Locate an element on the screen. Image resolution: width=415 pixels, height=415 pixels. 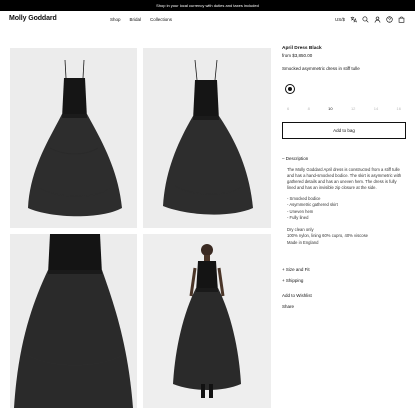
nav-bridal: Bridal is located at coordinates (136, 19).